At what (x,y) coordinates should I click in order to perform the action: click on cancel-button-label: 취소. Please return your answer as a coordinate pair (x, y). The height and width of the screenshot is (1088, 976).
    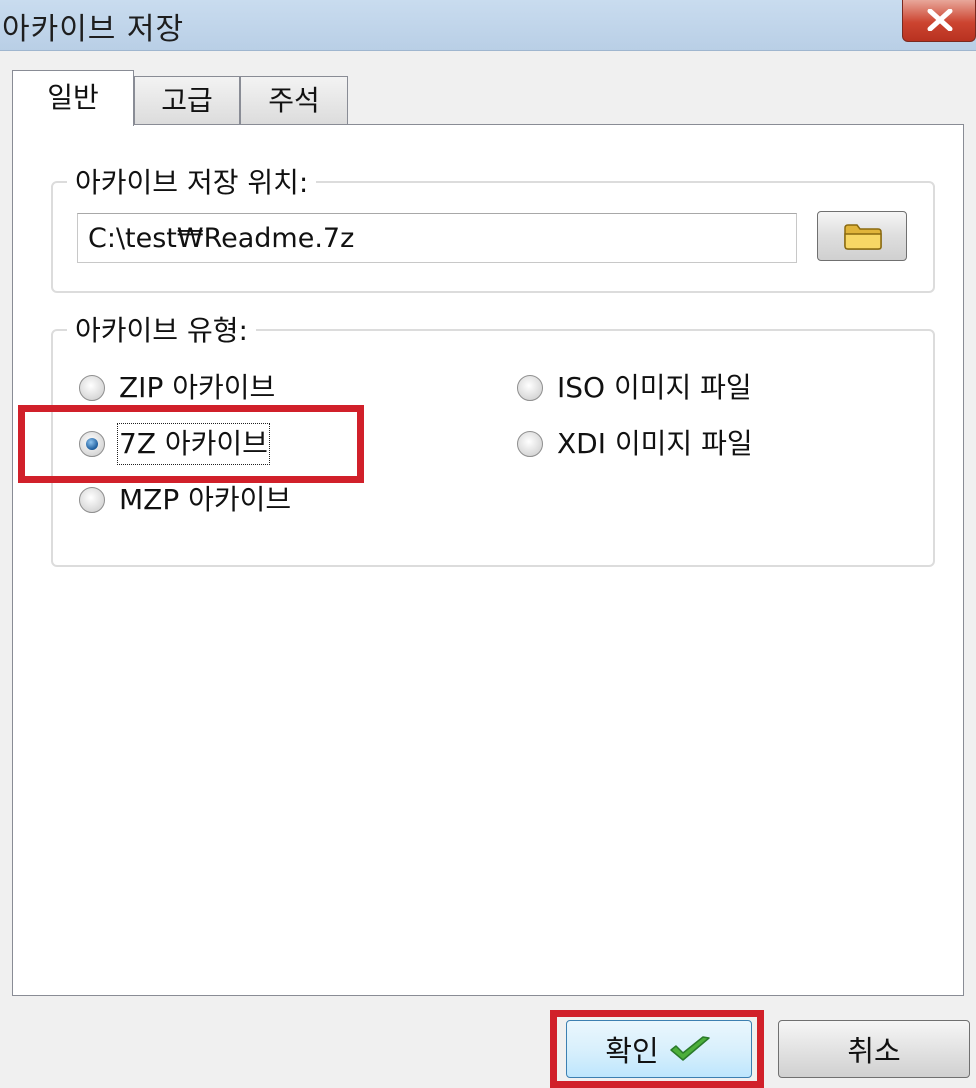
    Looking at the image, I should click on (874, 1051).